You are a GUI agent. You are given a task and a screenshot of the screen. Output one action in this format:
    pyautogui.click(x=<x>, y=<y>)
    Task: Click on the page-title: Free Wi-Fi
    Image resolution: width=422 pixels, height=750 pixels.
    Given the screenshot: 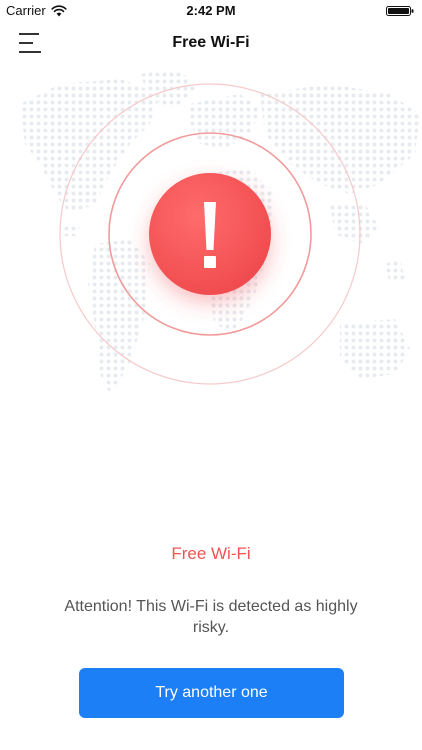 What is the action you would take?
    pyautogui.click(x=211, y=42)
    